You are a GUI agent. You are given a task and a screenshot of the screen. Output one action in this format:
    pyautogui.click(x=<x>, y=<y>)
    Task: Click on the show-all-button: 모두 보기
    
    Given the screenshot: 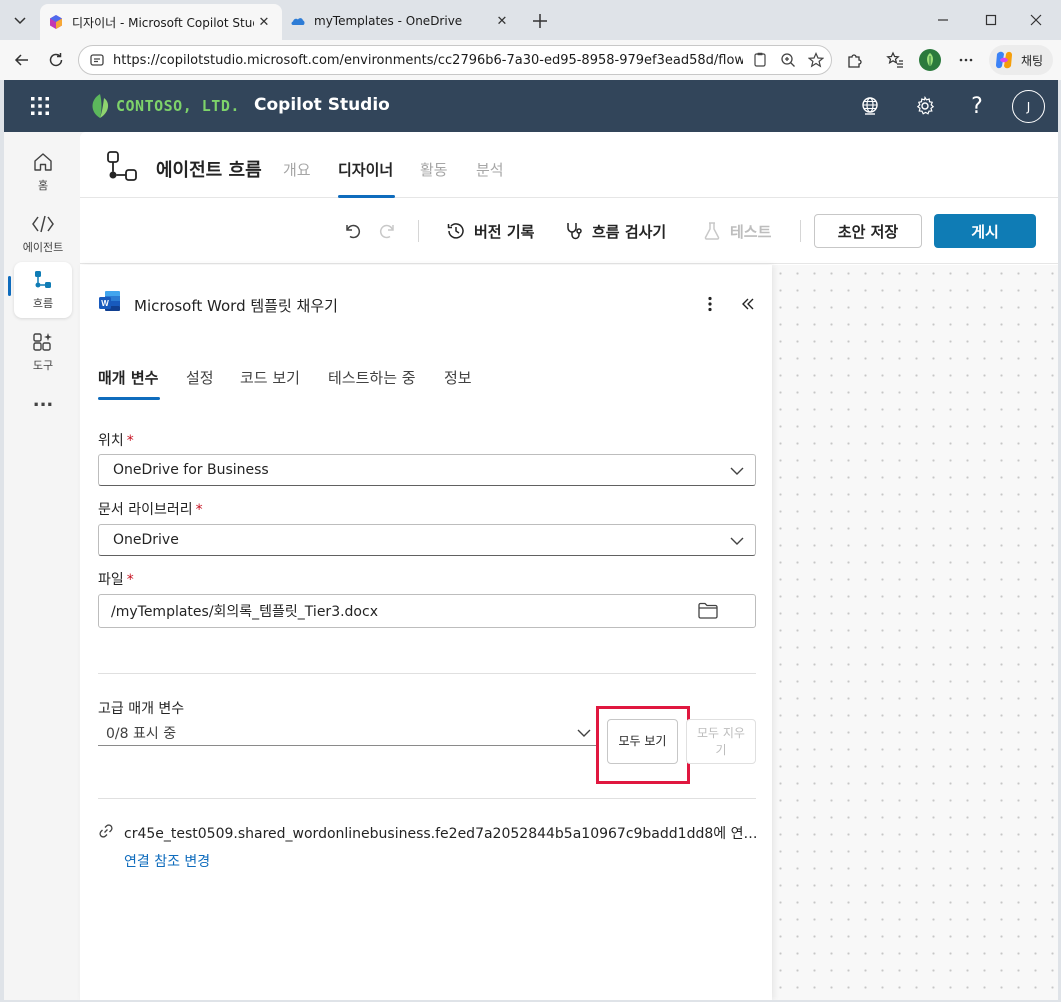 What is the action you would take?
    pyautogui.click(x=642, y=741)
    